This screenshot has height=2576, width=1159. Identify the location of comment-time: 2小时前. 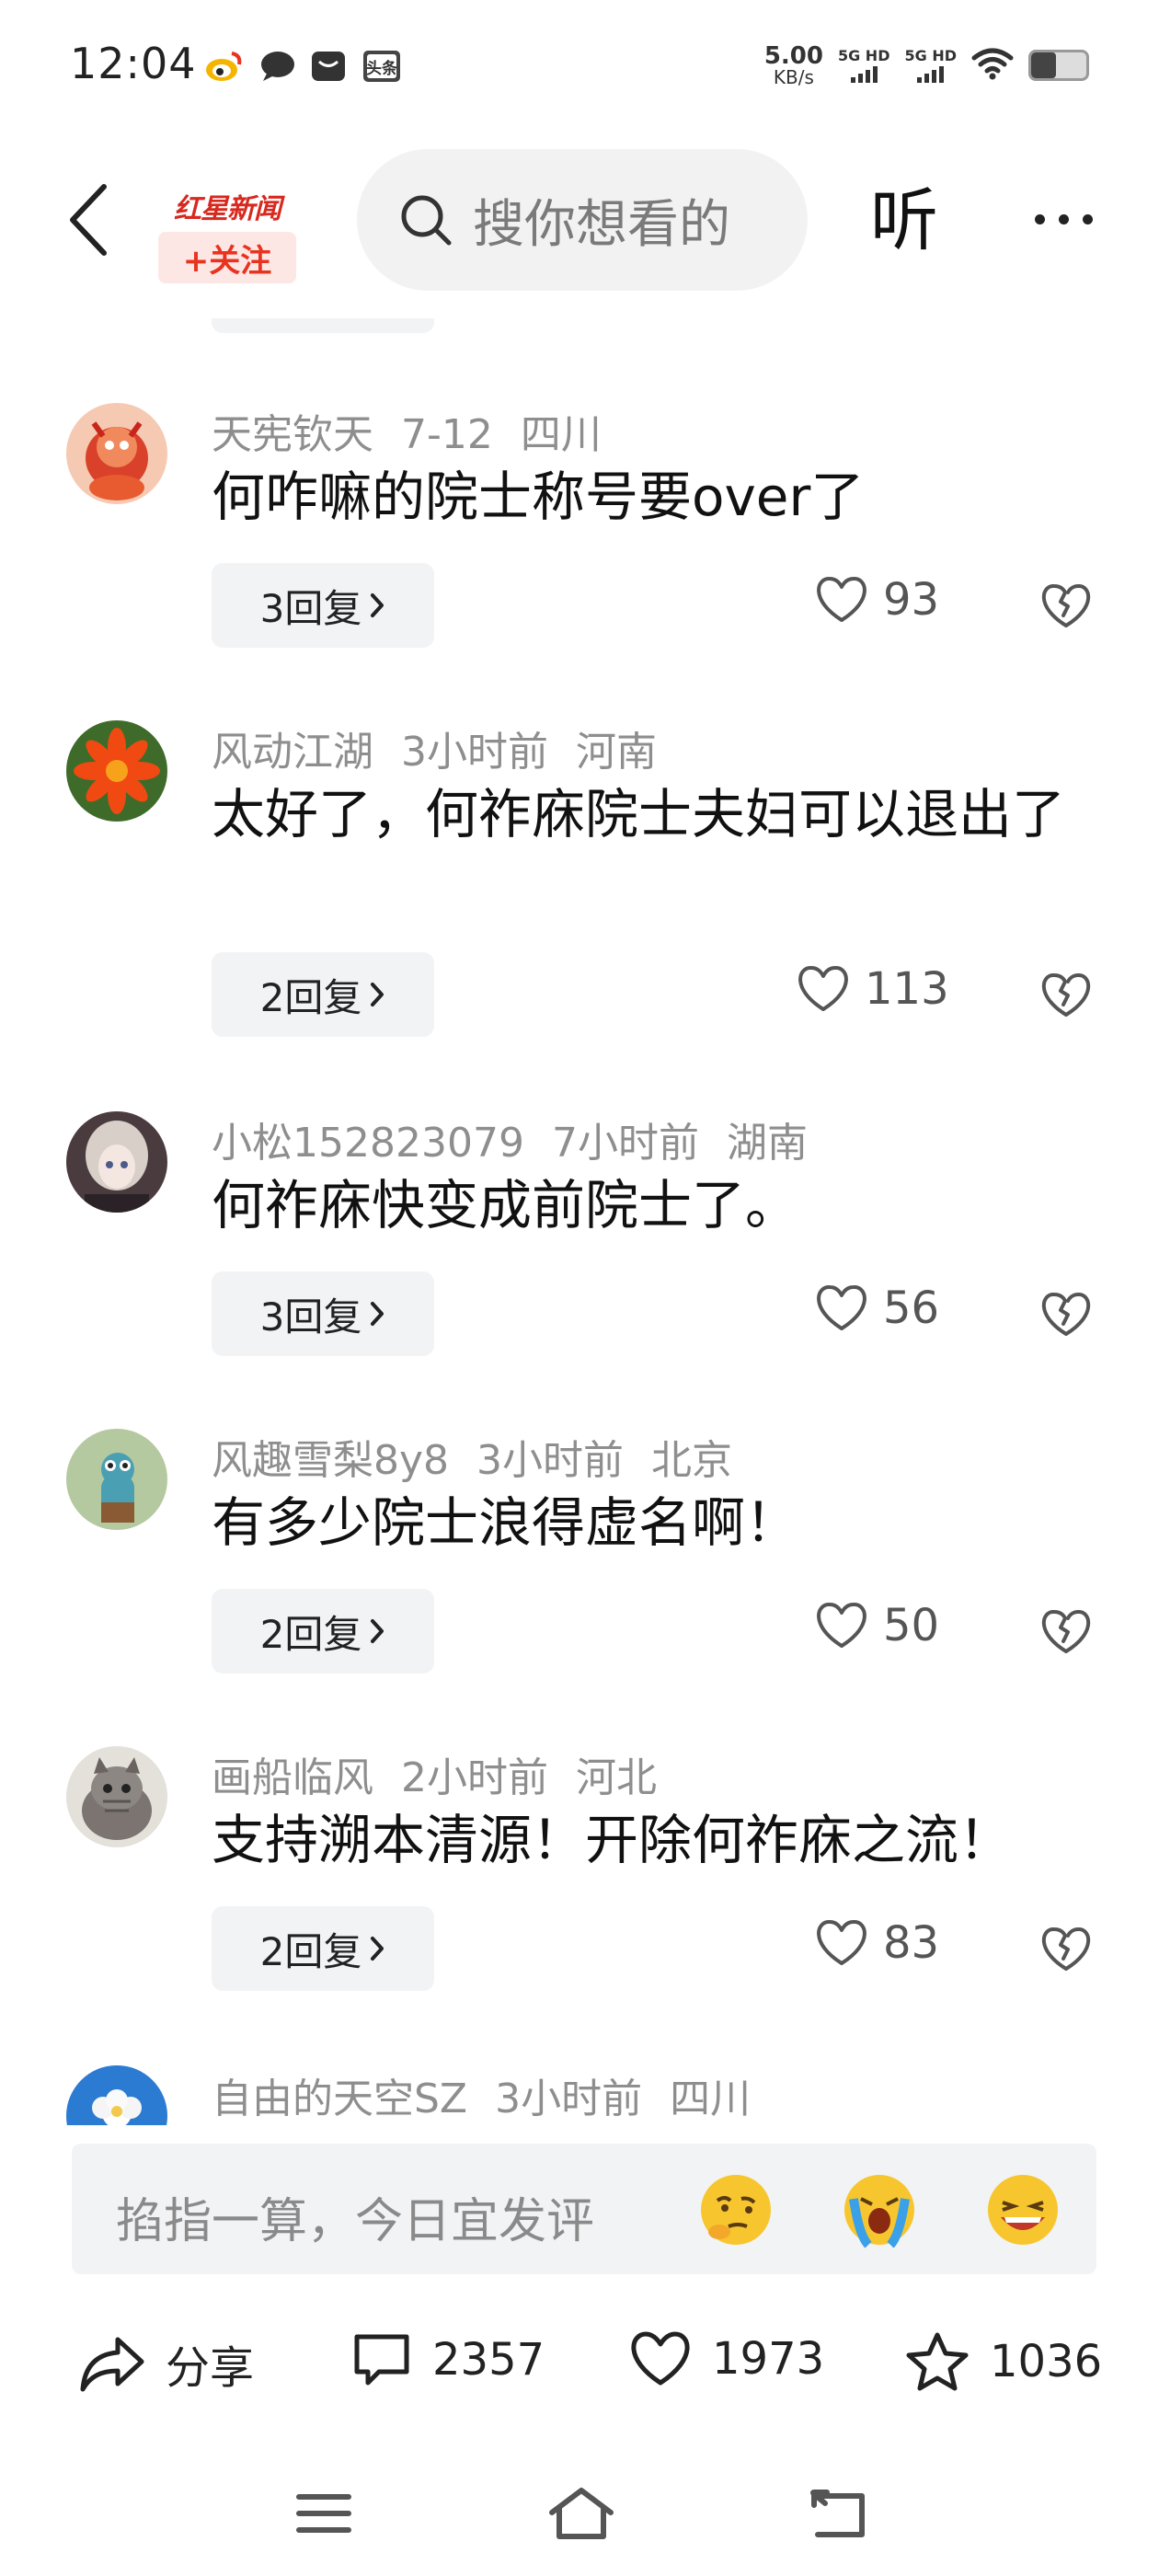
(474, 1777).